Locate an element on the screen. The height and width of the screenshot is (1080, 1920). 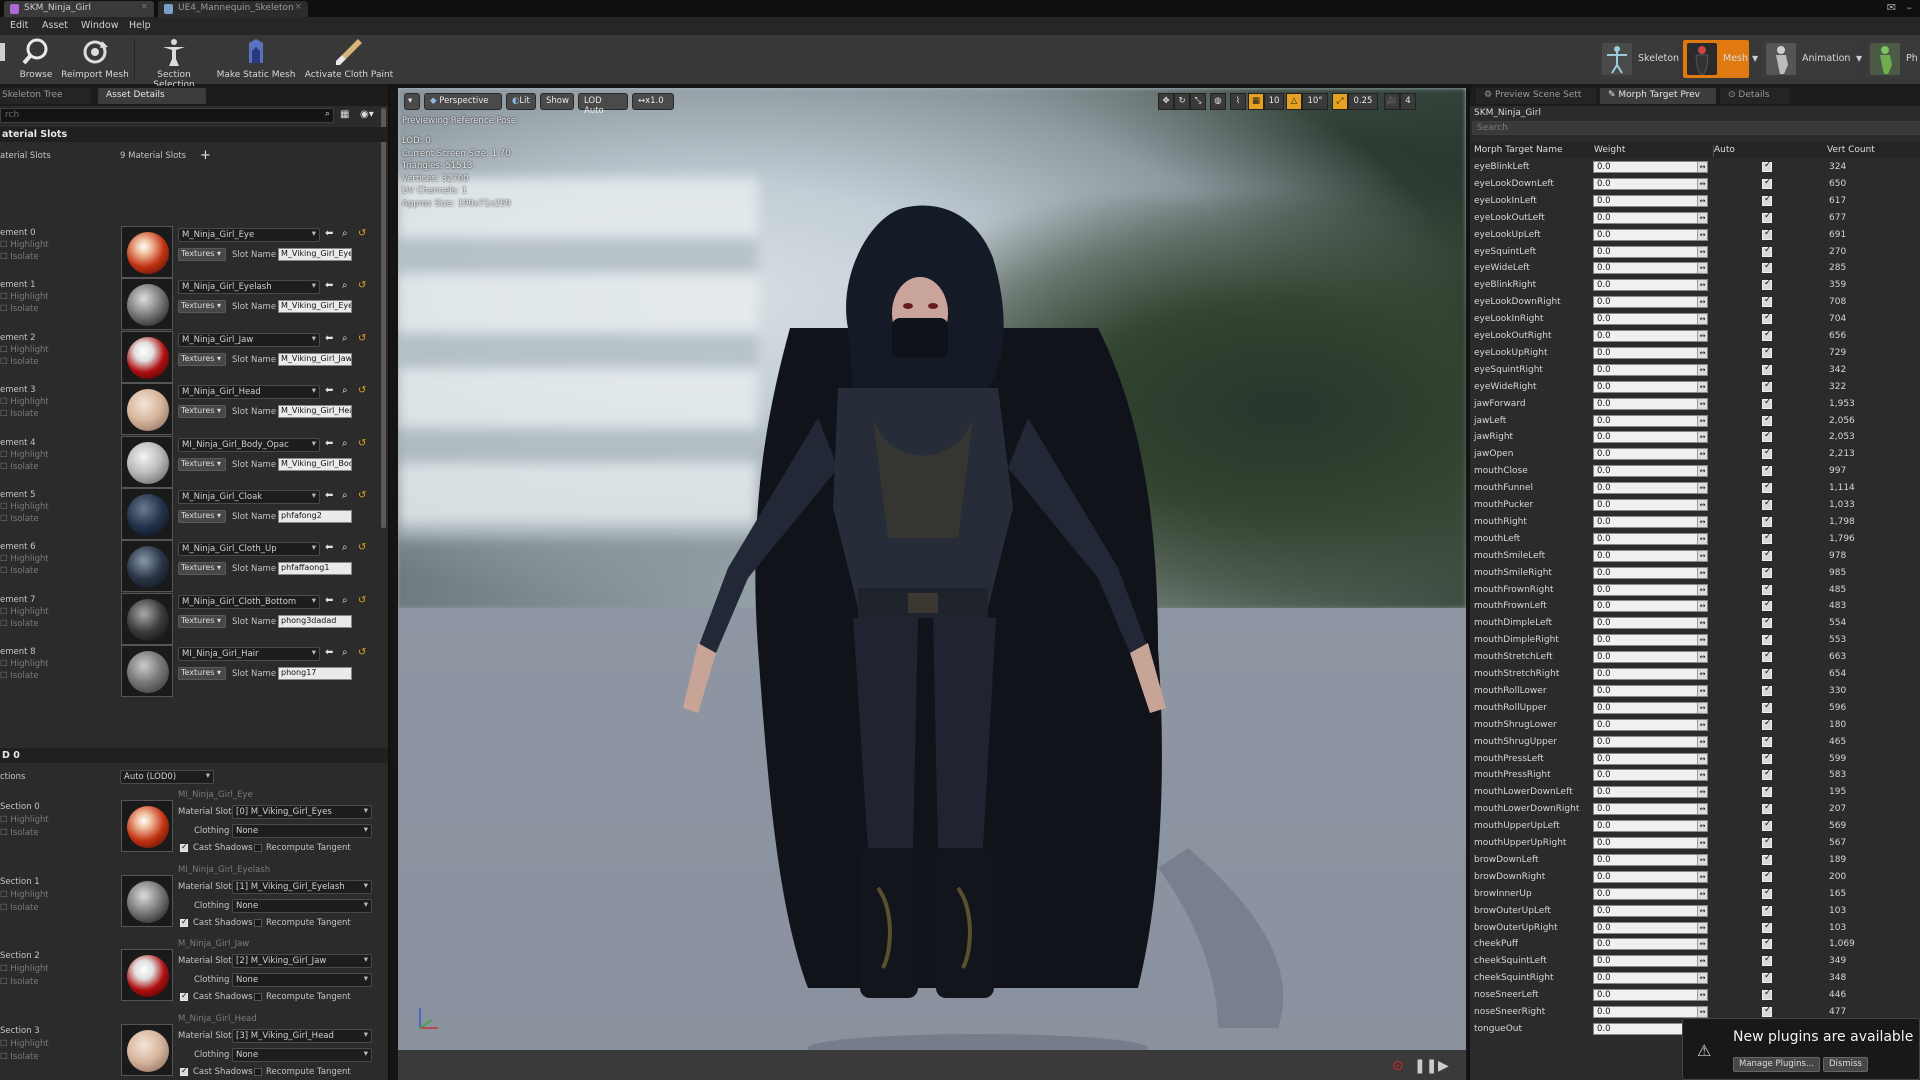
morph-target-row: mouthRight 0.0 ↔ 1,798 is located at coordinates (1695, 522).